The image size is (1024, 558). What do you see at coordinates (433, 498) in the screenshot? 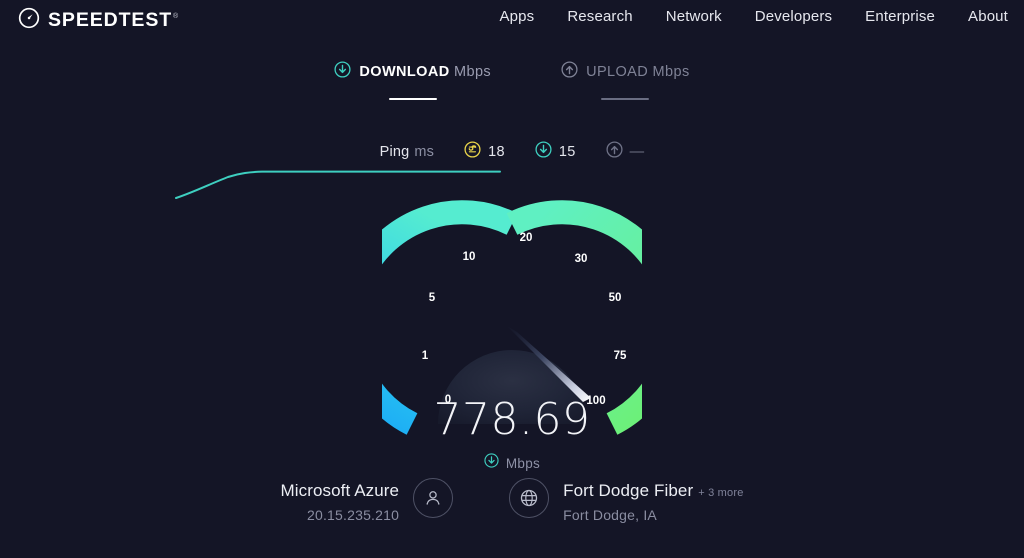
I see `person-circle-icon` at bounding box center [433, 498].